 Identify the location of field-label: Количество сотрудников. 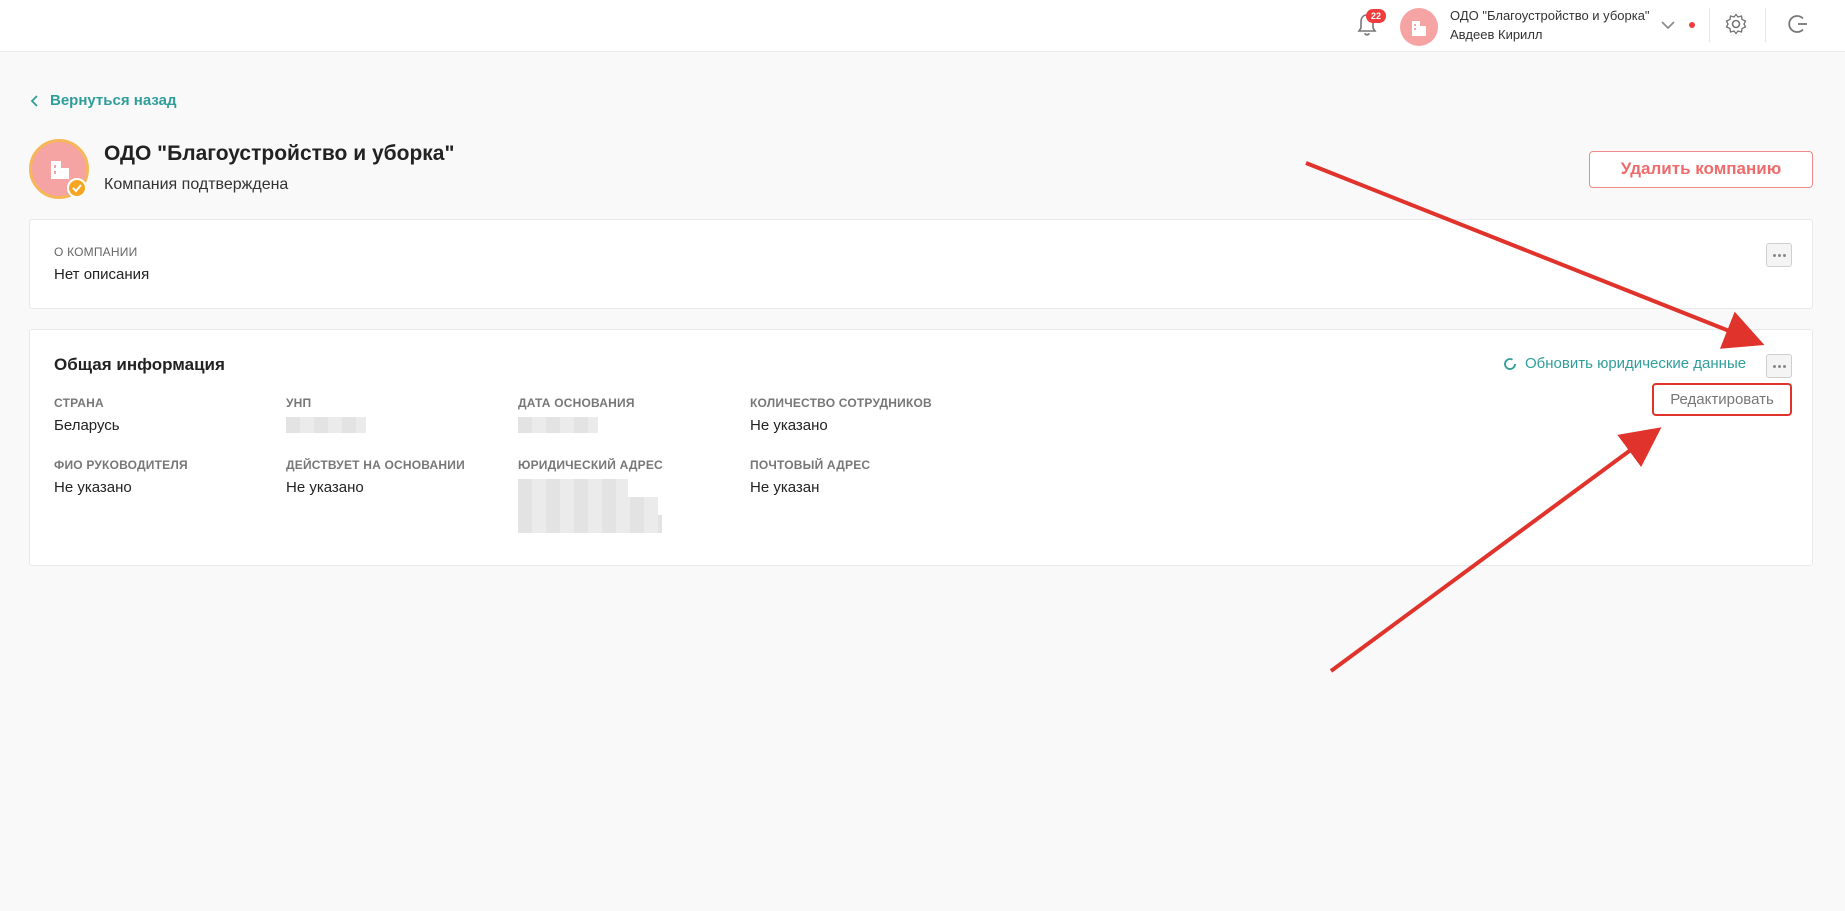
(841, 403).